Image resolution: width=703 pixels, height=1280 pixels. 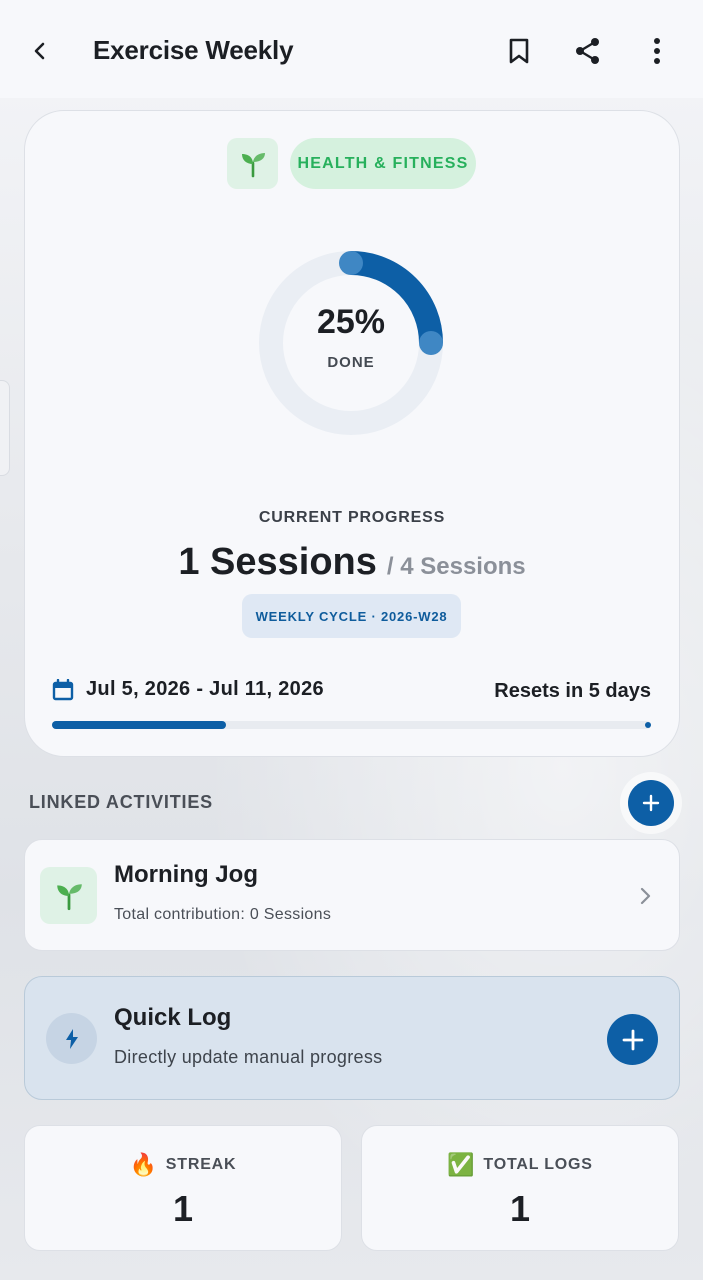 I want to click on bolt-icon, so click(x=71, y=1038).